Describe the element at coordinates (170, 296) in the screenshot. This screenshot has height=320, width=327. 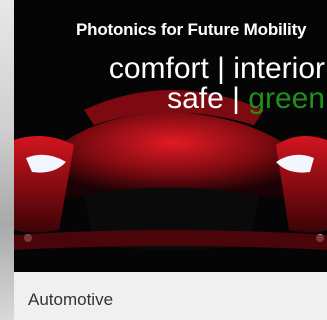
I see `card-footer: Automotive` at that location.